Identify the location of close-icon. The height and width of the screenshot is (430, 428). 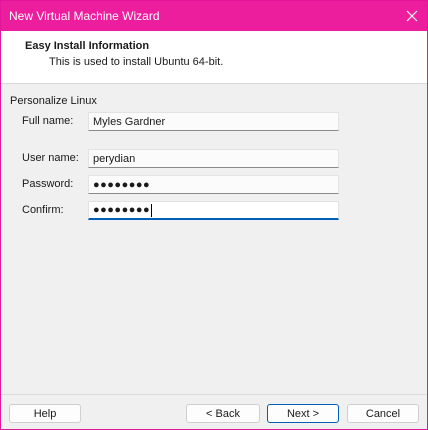
(412, 16).